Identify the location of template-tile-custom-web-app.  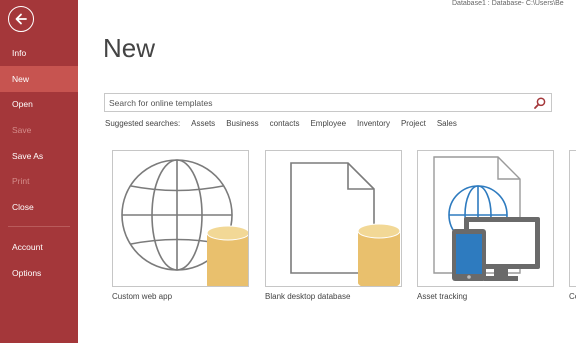
(180, 218).